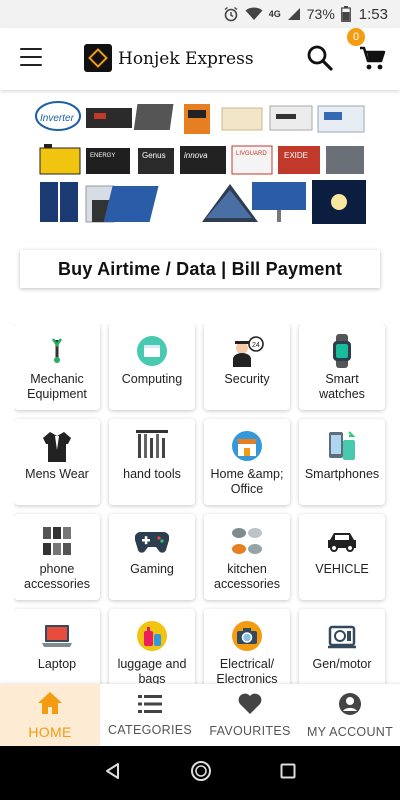  What do you see at coordinates (57, 386) in the screenshot?
I see `category-label: Mechanic Equipment` at bounding box center [57, 386].